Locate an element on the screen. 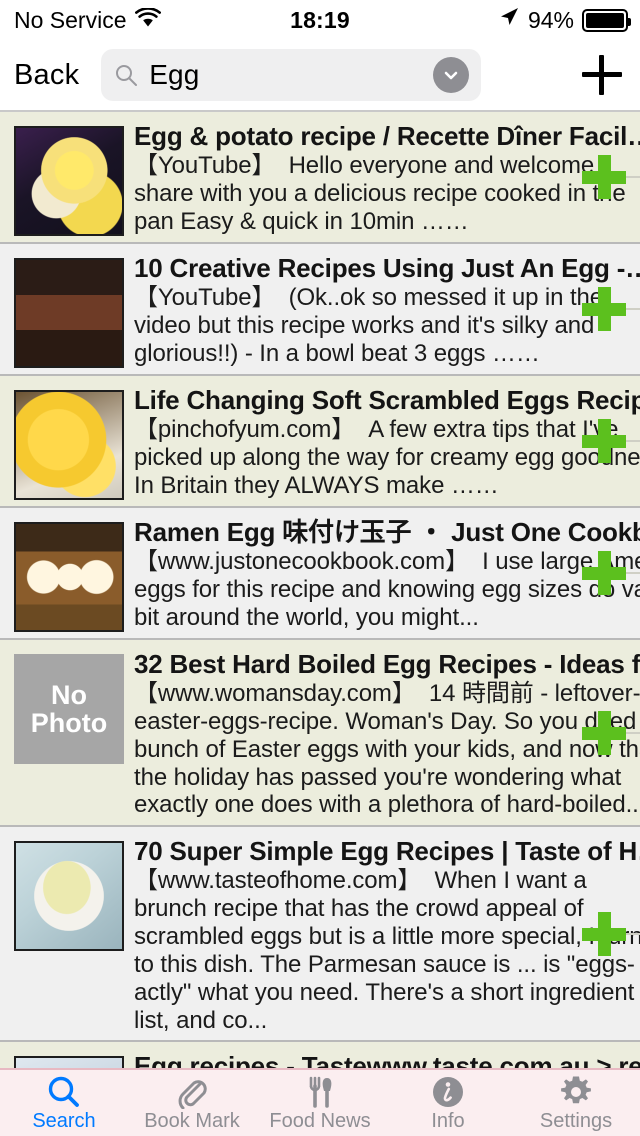 The image size is (640, 1136). tab-settings: Settings is located at coordinates (576, 1103).